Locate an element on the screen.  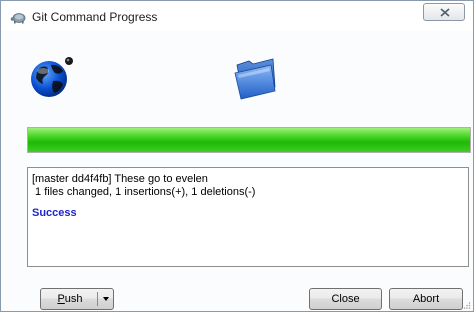
push-accelerator: P is located at coordinates (61, 299).